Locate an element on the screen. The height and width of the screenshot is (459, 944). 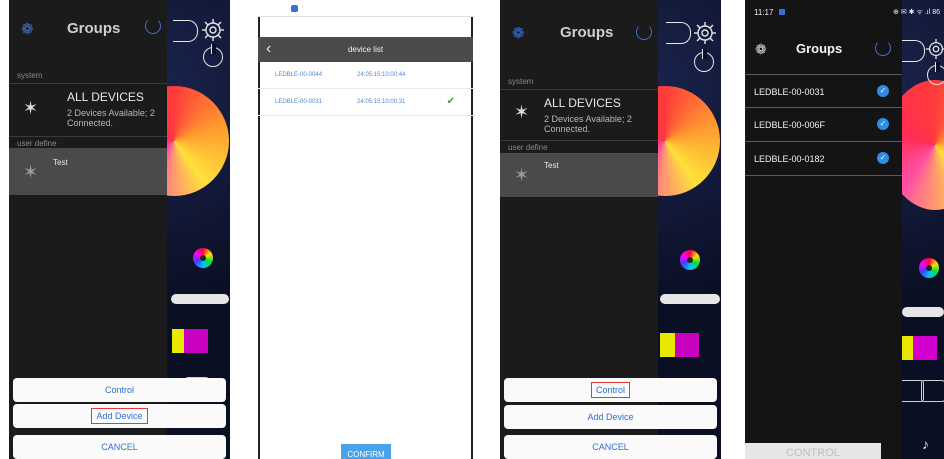
device-row: LEDBLE-00-0031 ✓ is located at coordinates (823, 91).